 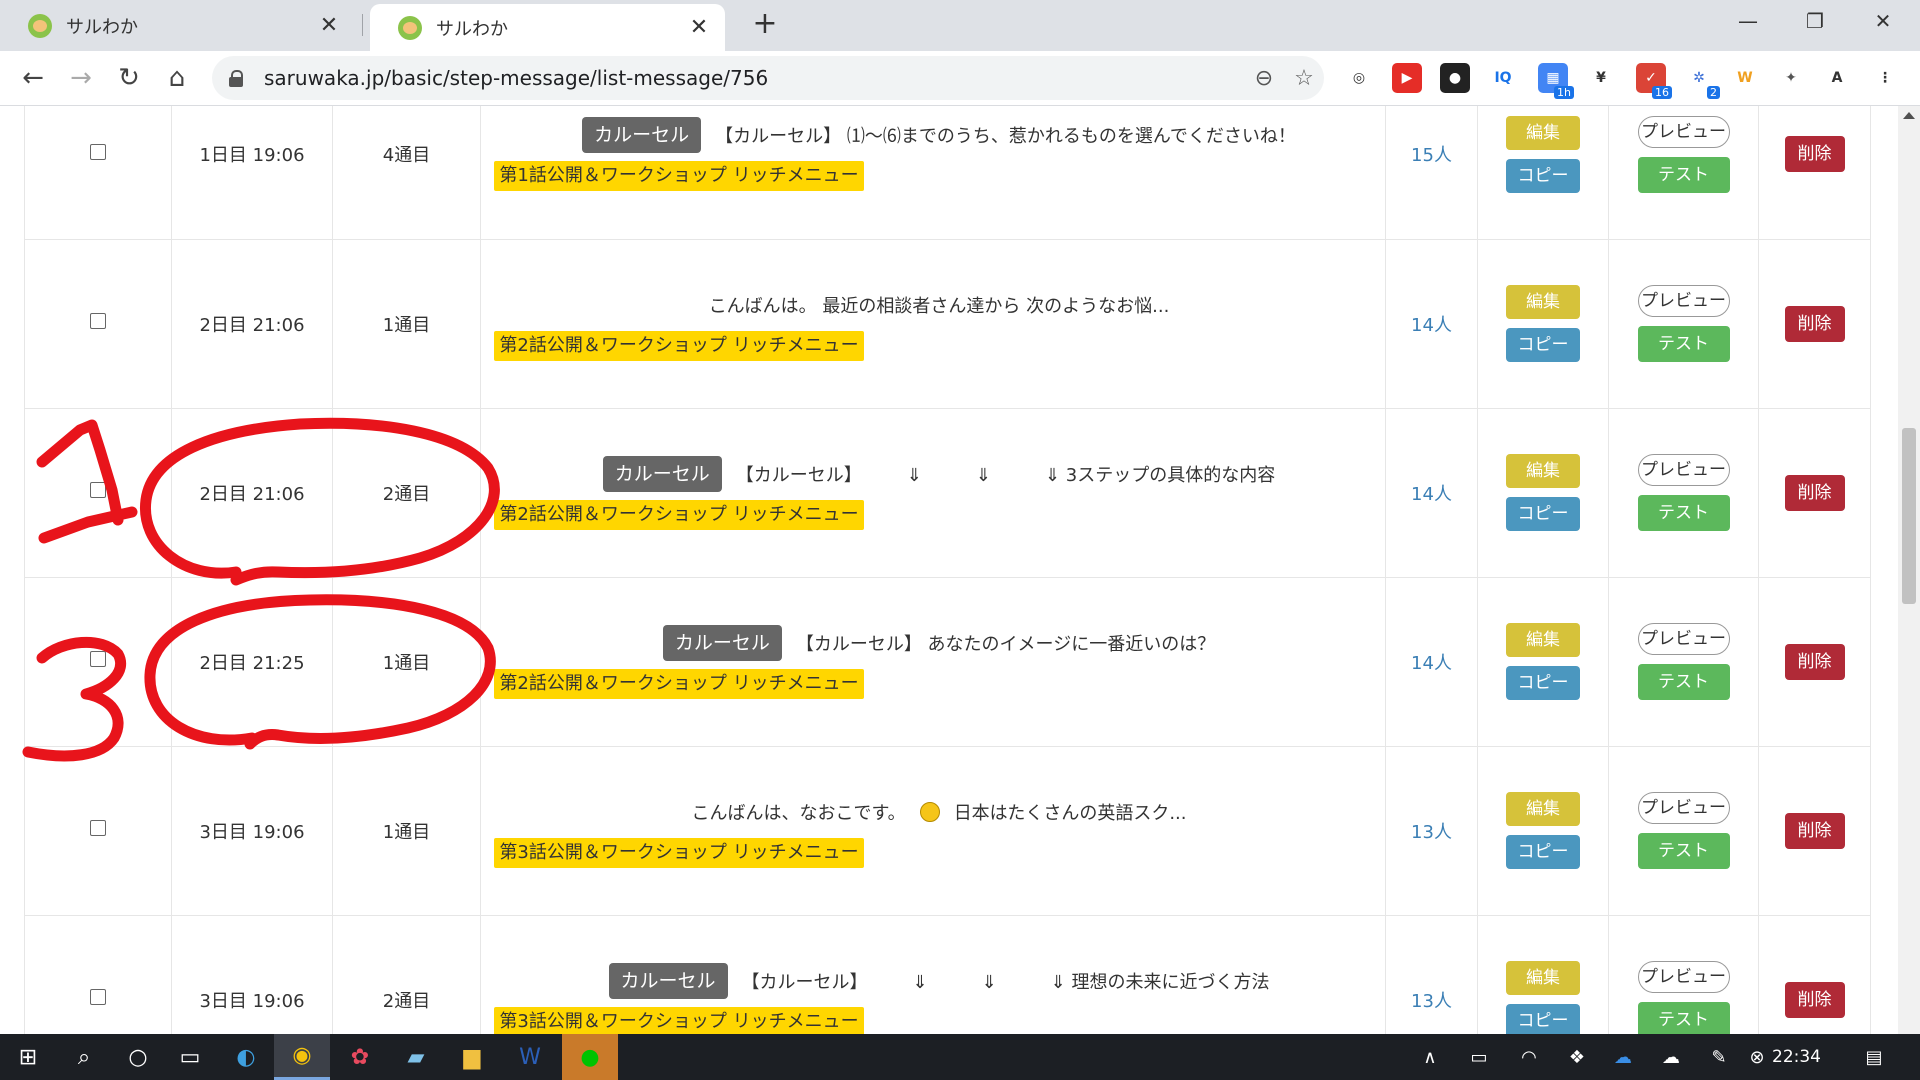 I want to click on notepad-icon: ▰, so click(x=416, y=1057).